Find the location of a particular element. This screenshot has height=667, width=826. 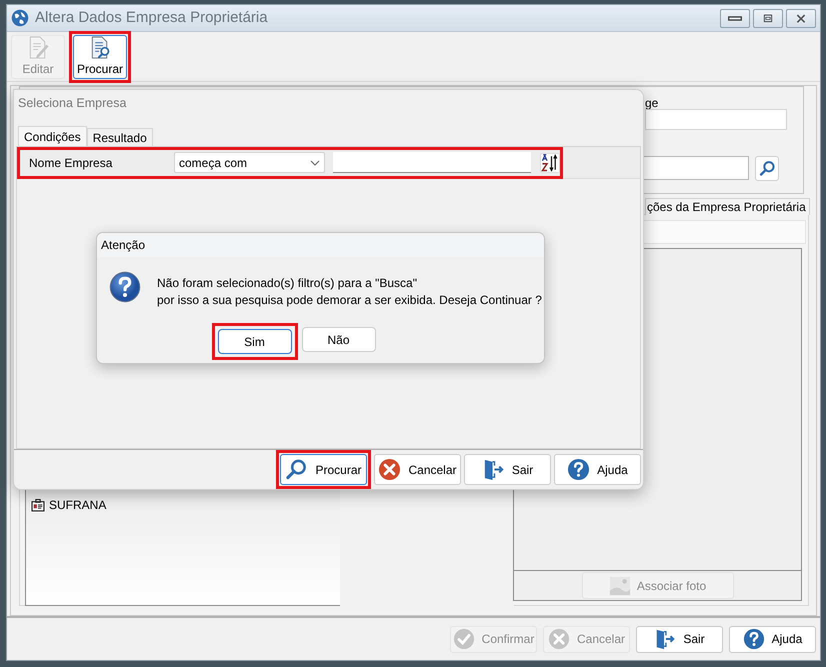

tab: ções da Empresa Proprietária is located at coordinates (727, 206).